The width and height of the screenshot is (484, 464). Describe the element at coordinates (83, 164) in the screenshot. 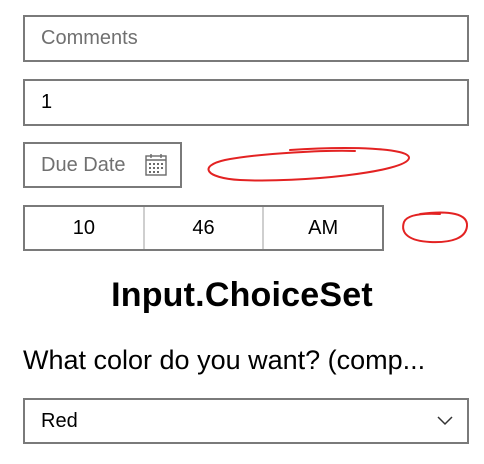

I see `due-date-placeholder: Due Date` at that location.